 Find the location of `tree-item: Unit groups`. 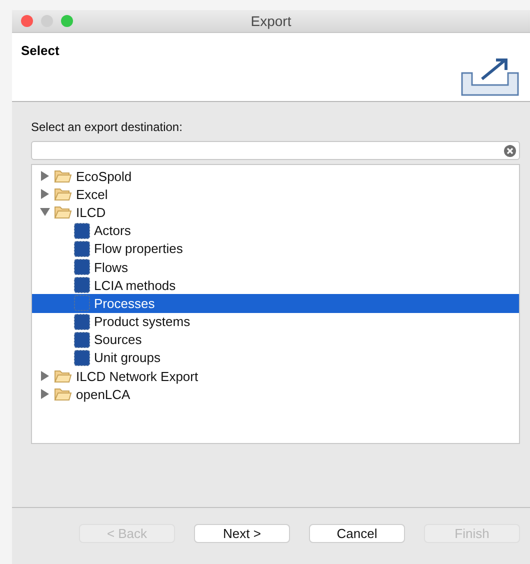

tree-item: Unit groups is located at coordinates (275, 358).